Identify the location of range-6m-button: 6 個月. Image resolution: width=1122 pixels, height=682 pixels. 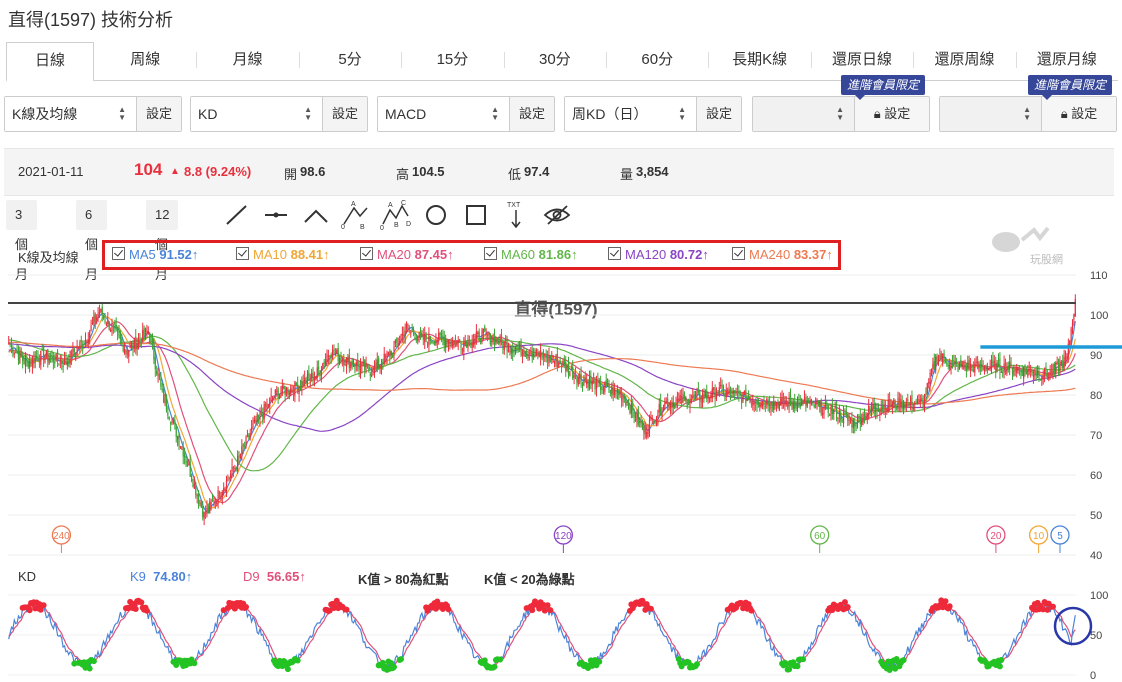
(91, 241).